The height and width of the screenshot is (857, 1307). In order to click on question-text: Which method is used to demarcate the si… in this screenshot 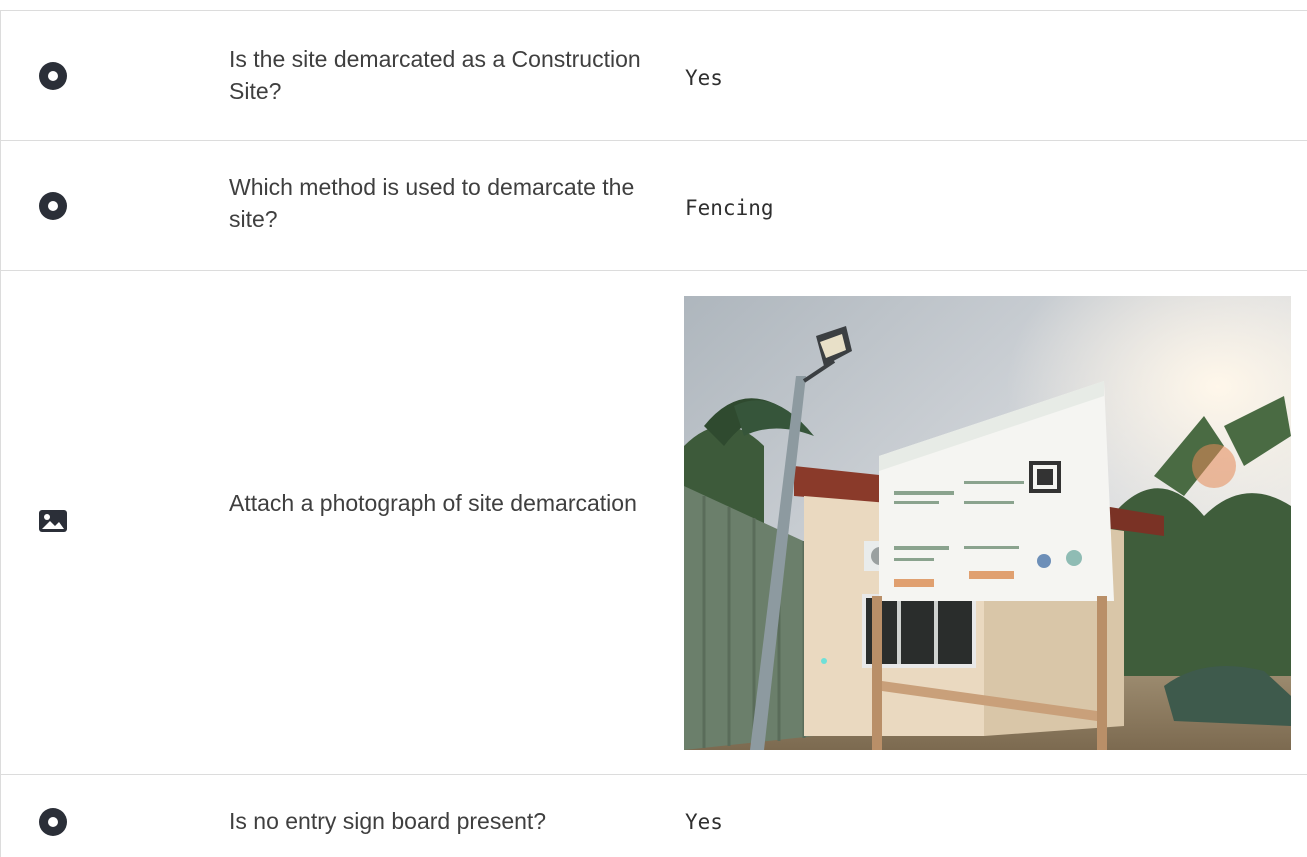, I will do `click(432, 203)`.